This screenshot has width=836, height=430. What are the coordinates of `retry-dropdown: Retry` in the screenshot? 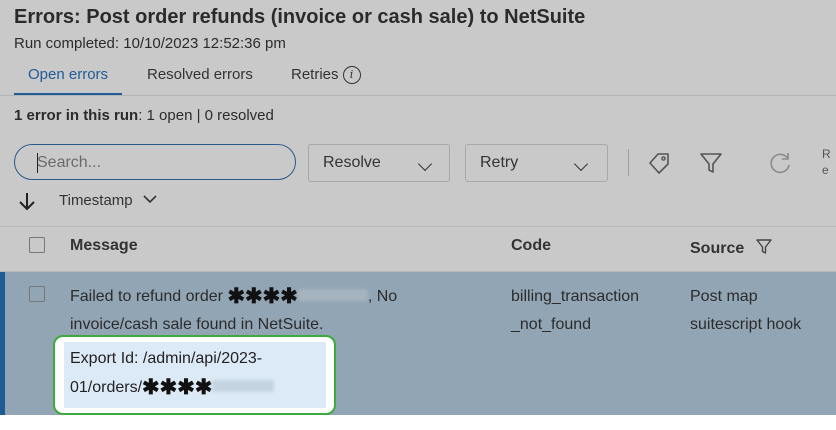 It's located at (536, 163).